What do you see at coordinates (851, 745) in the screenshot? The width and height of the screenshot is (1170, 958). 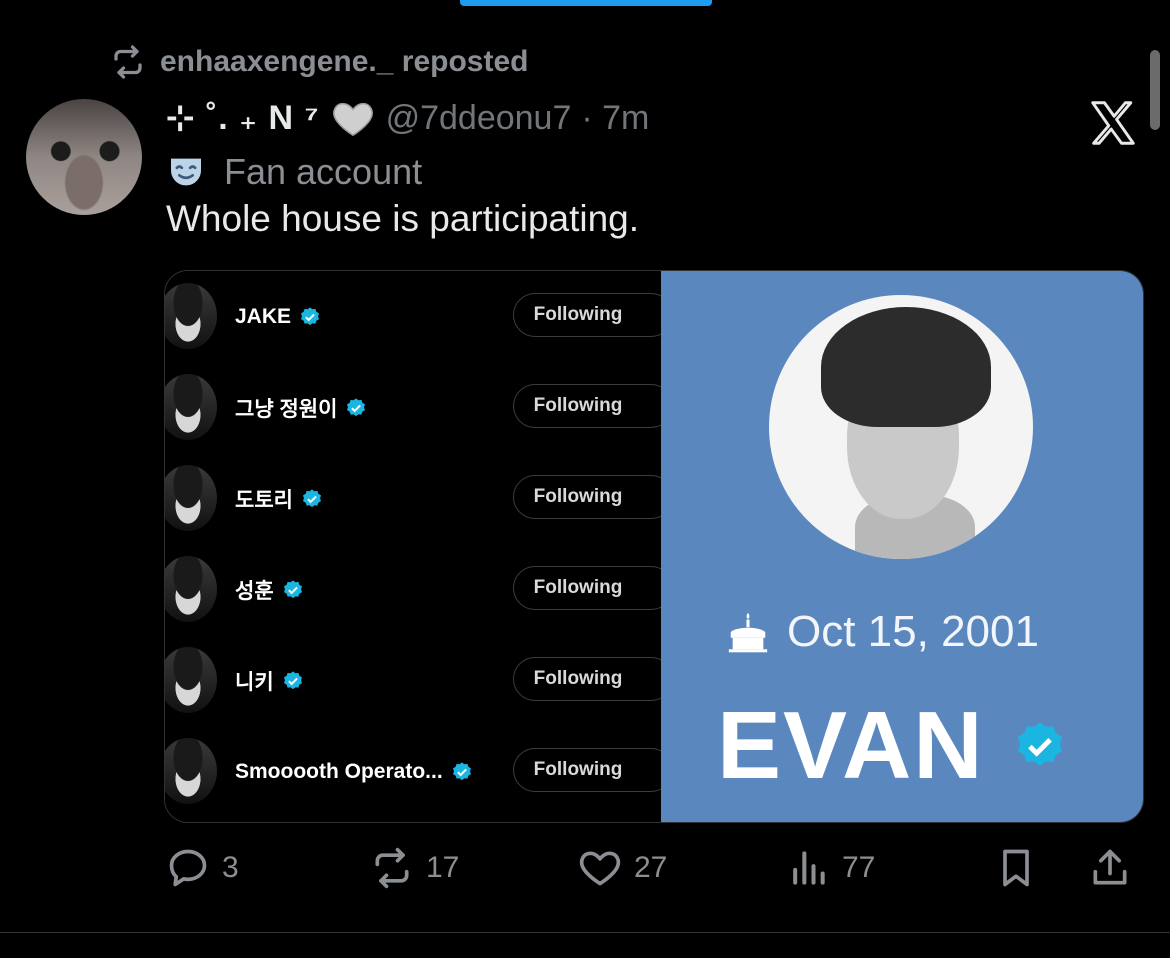 I see `profile-name-text: EVAN` at bounding box center [851, 745].